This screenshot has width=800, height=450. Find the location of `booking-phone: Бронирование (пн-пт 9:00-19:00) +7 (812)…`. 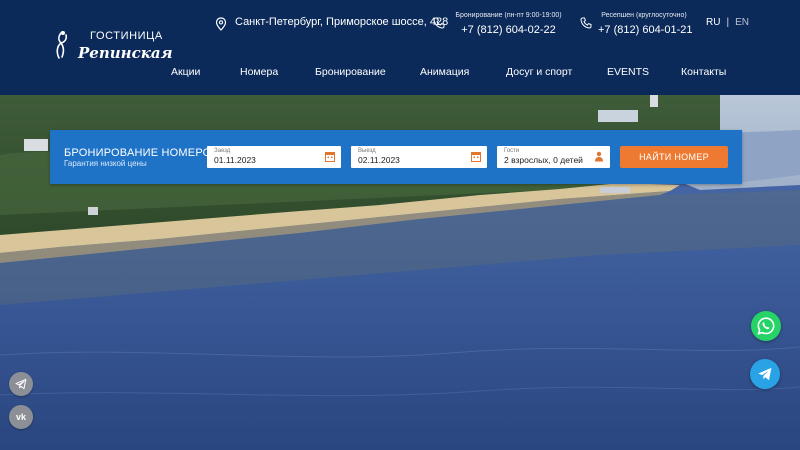

booking-phone: Бронирование (пн-пт 9:00-19:00) +7 (812)… is located at coordinates (508, 24).